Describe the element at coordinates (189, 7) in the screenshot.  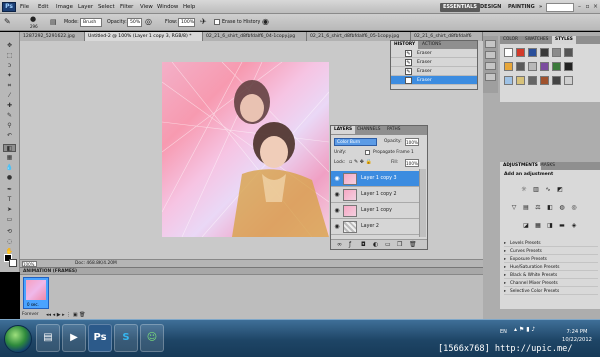
I see `menu-help: Help` at that location.